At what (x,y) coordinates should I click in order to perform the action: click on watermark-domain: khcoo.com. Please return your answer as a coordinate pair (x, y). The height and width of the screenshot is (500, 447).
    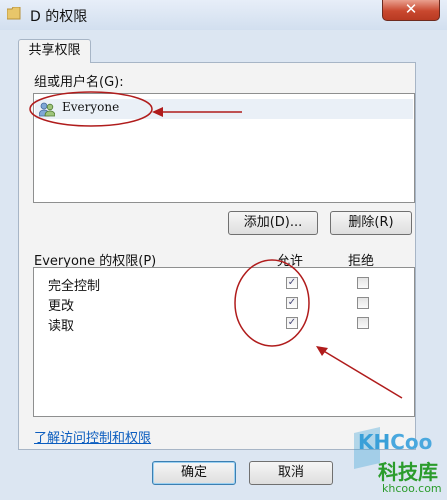
    Looking at the image, I should click on (412, 488).